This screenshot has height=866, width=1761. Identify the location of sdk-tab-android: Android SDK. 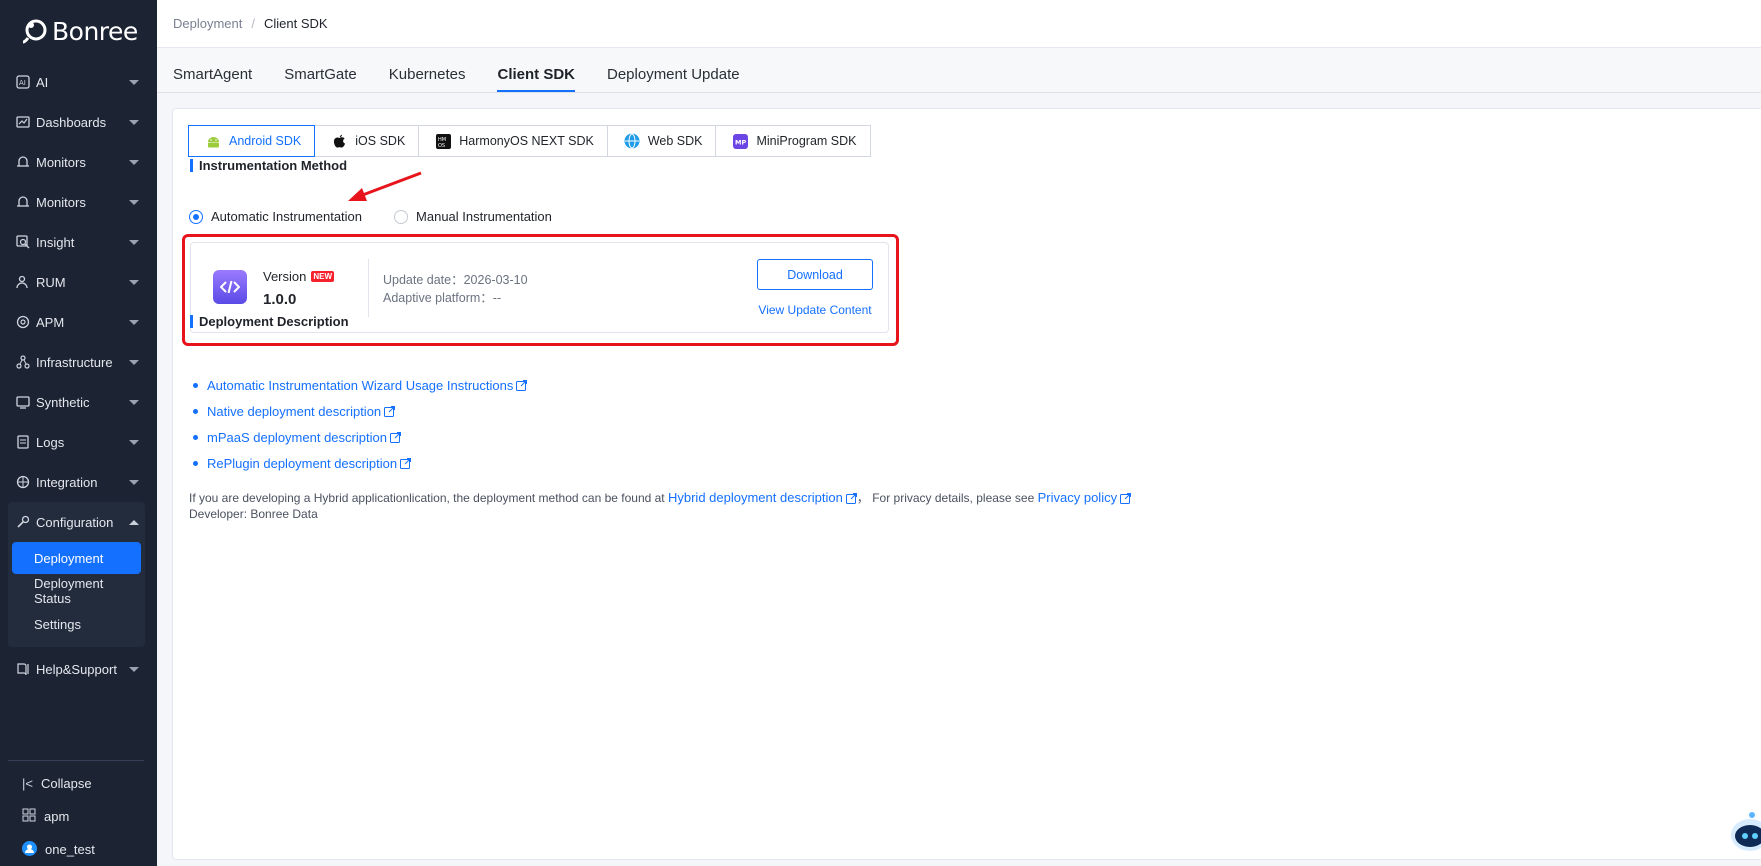
(252, 141).